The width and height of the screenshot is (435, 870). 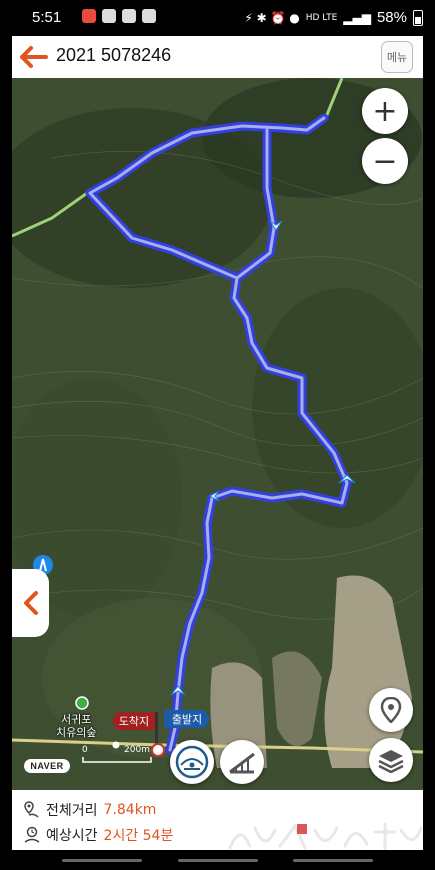 I want to click on notification-icons, so click(x=119, y=16).